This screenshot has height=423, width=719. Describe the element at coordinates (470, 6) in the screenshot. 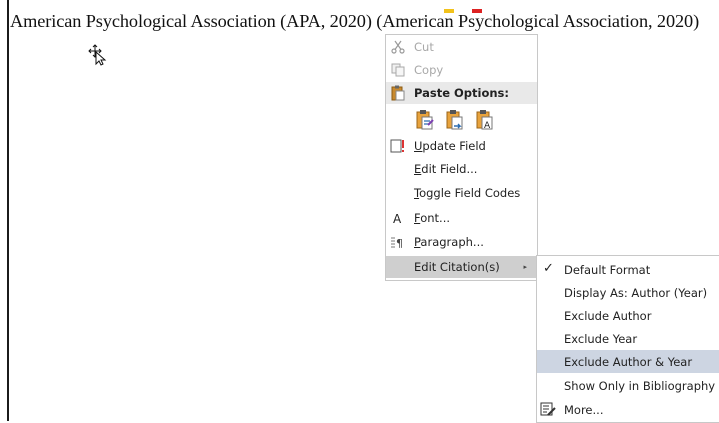

I see `toolbar-strip-fragment` at that location.